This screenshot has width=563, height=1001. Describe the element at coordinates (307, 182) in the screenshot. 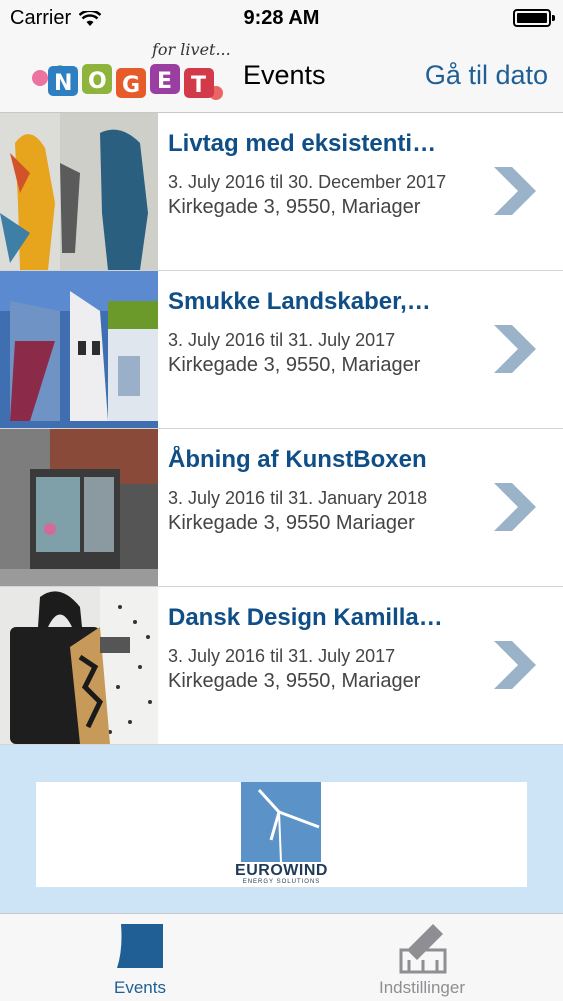

I see `event-date: 3. July 2016 til 30. December 2017` at that location.